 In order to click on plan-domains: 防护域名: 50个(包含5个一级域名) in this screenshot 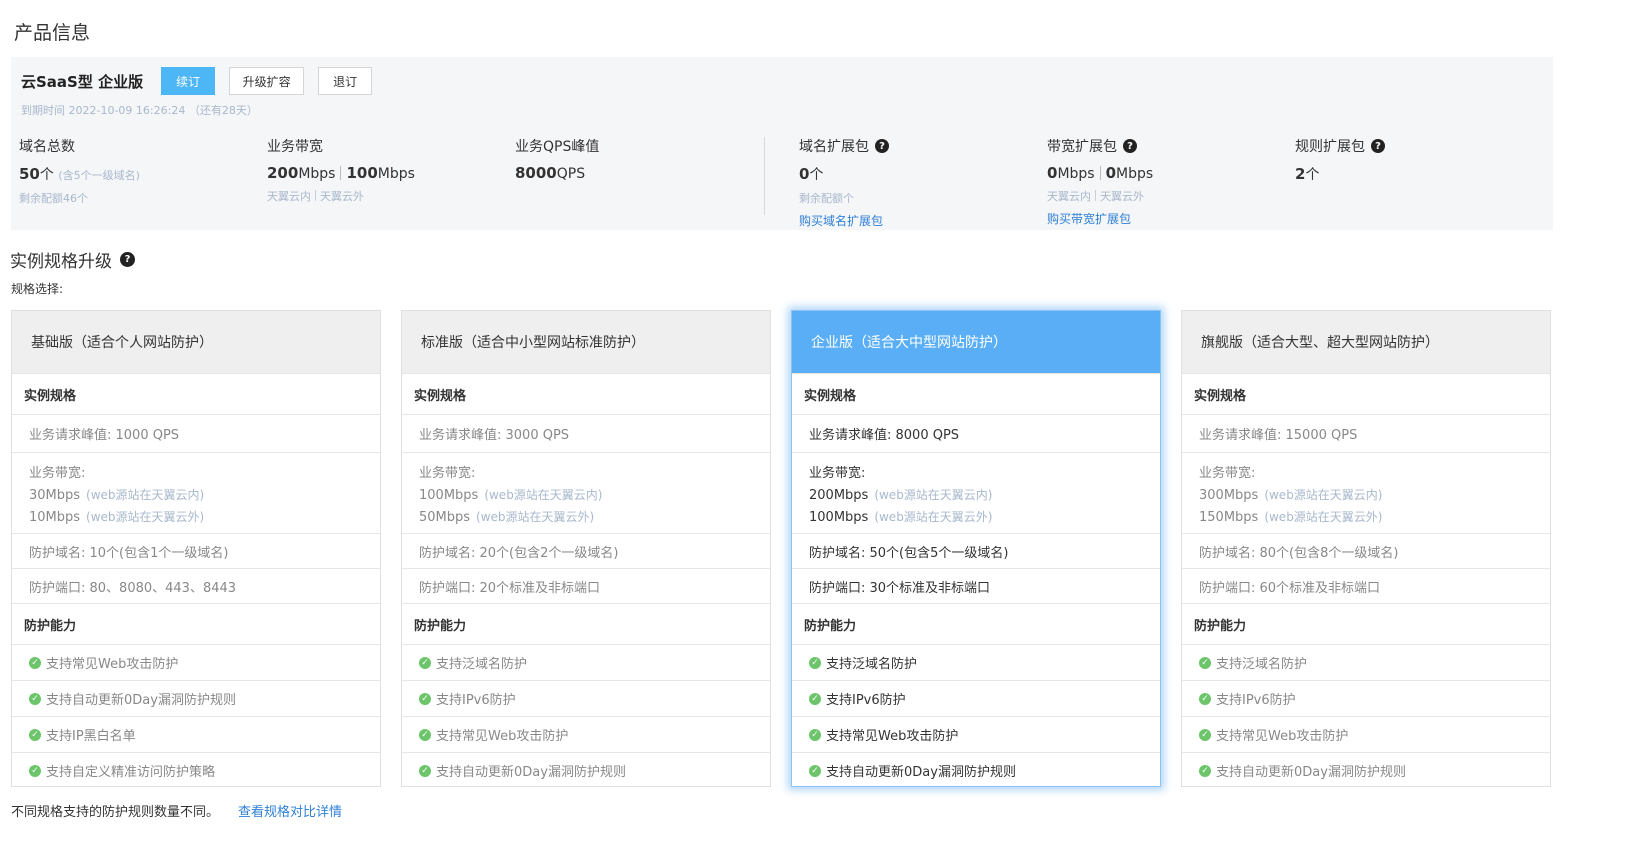, I will do `click(976, 550)`.